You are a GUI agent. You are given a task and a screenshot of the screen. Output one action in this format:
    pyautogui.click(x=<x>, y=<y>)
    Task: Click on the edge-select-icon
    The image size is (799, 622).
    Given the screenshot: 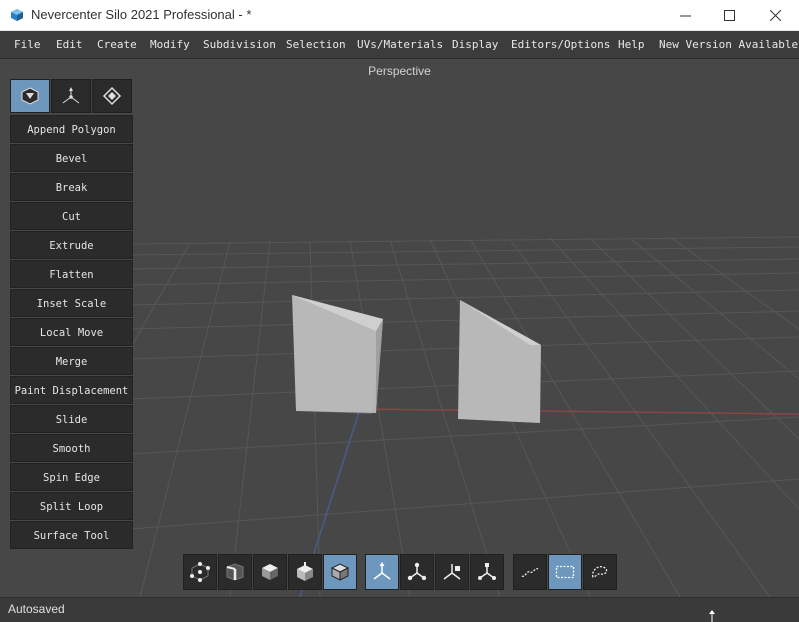 What is the action you would take?
    pyautogui.click(x=235, y=572)
    